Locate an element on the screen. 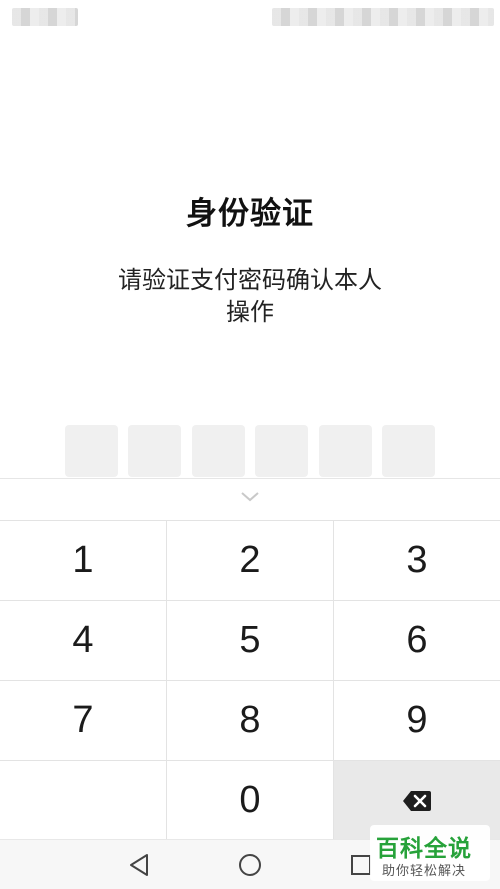  pin-input is located at coordinates (250, 451).